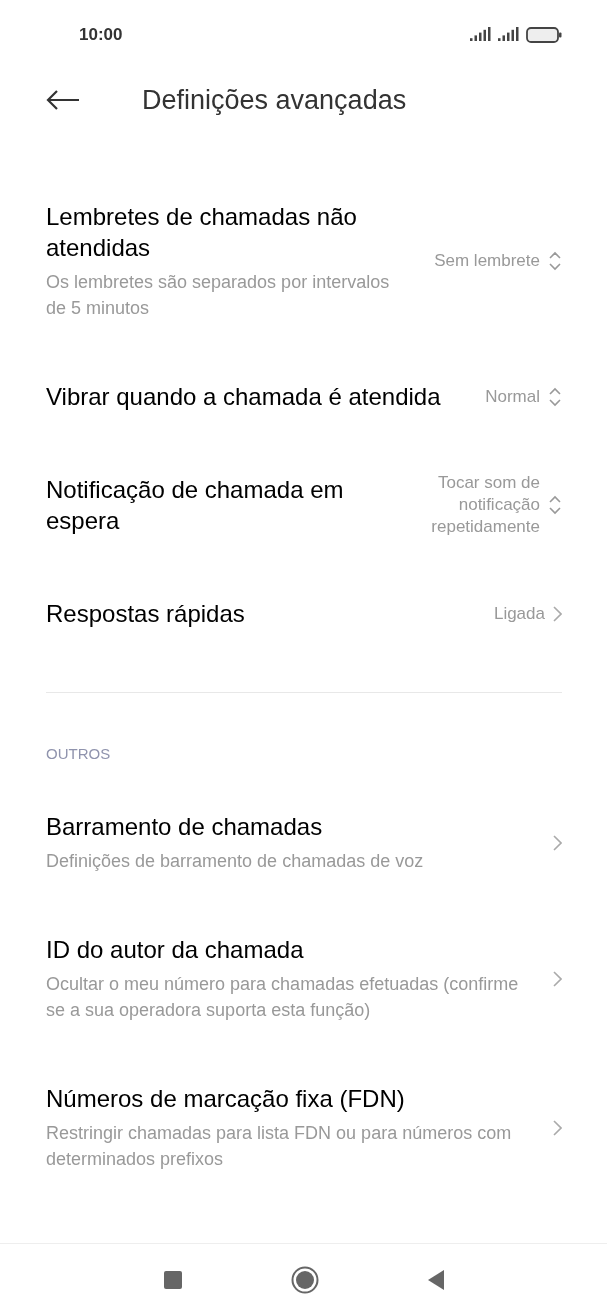 Image resolution: width=607 pixels, height=1316 pixels. I want to click on setting-value: Sem lembrete, so click(487, 261).